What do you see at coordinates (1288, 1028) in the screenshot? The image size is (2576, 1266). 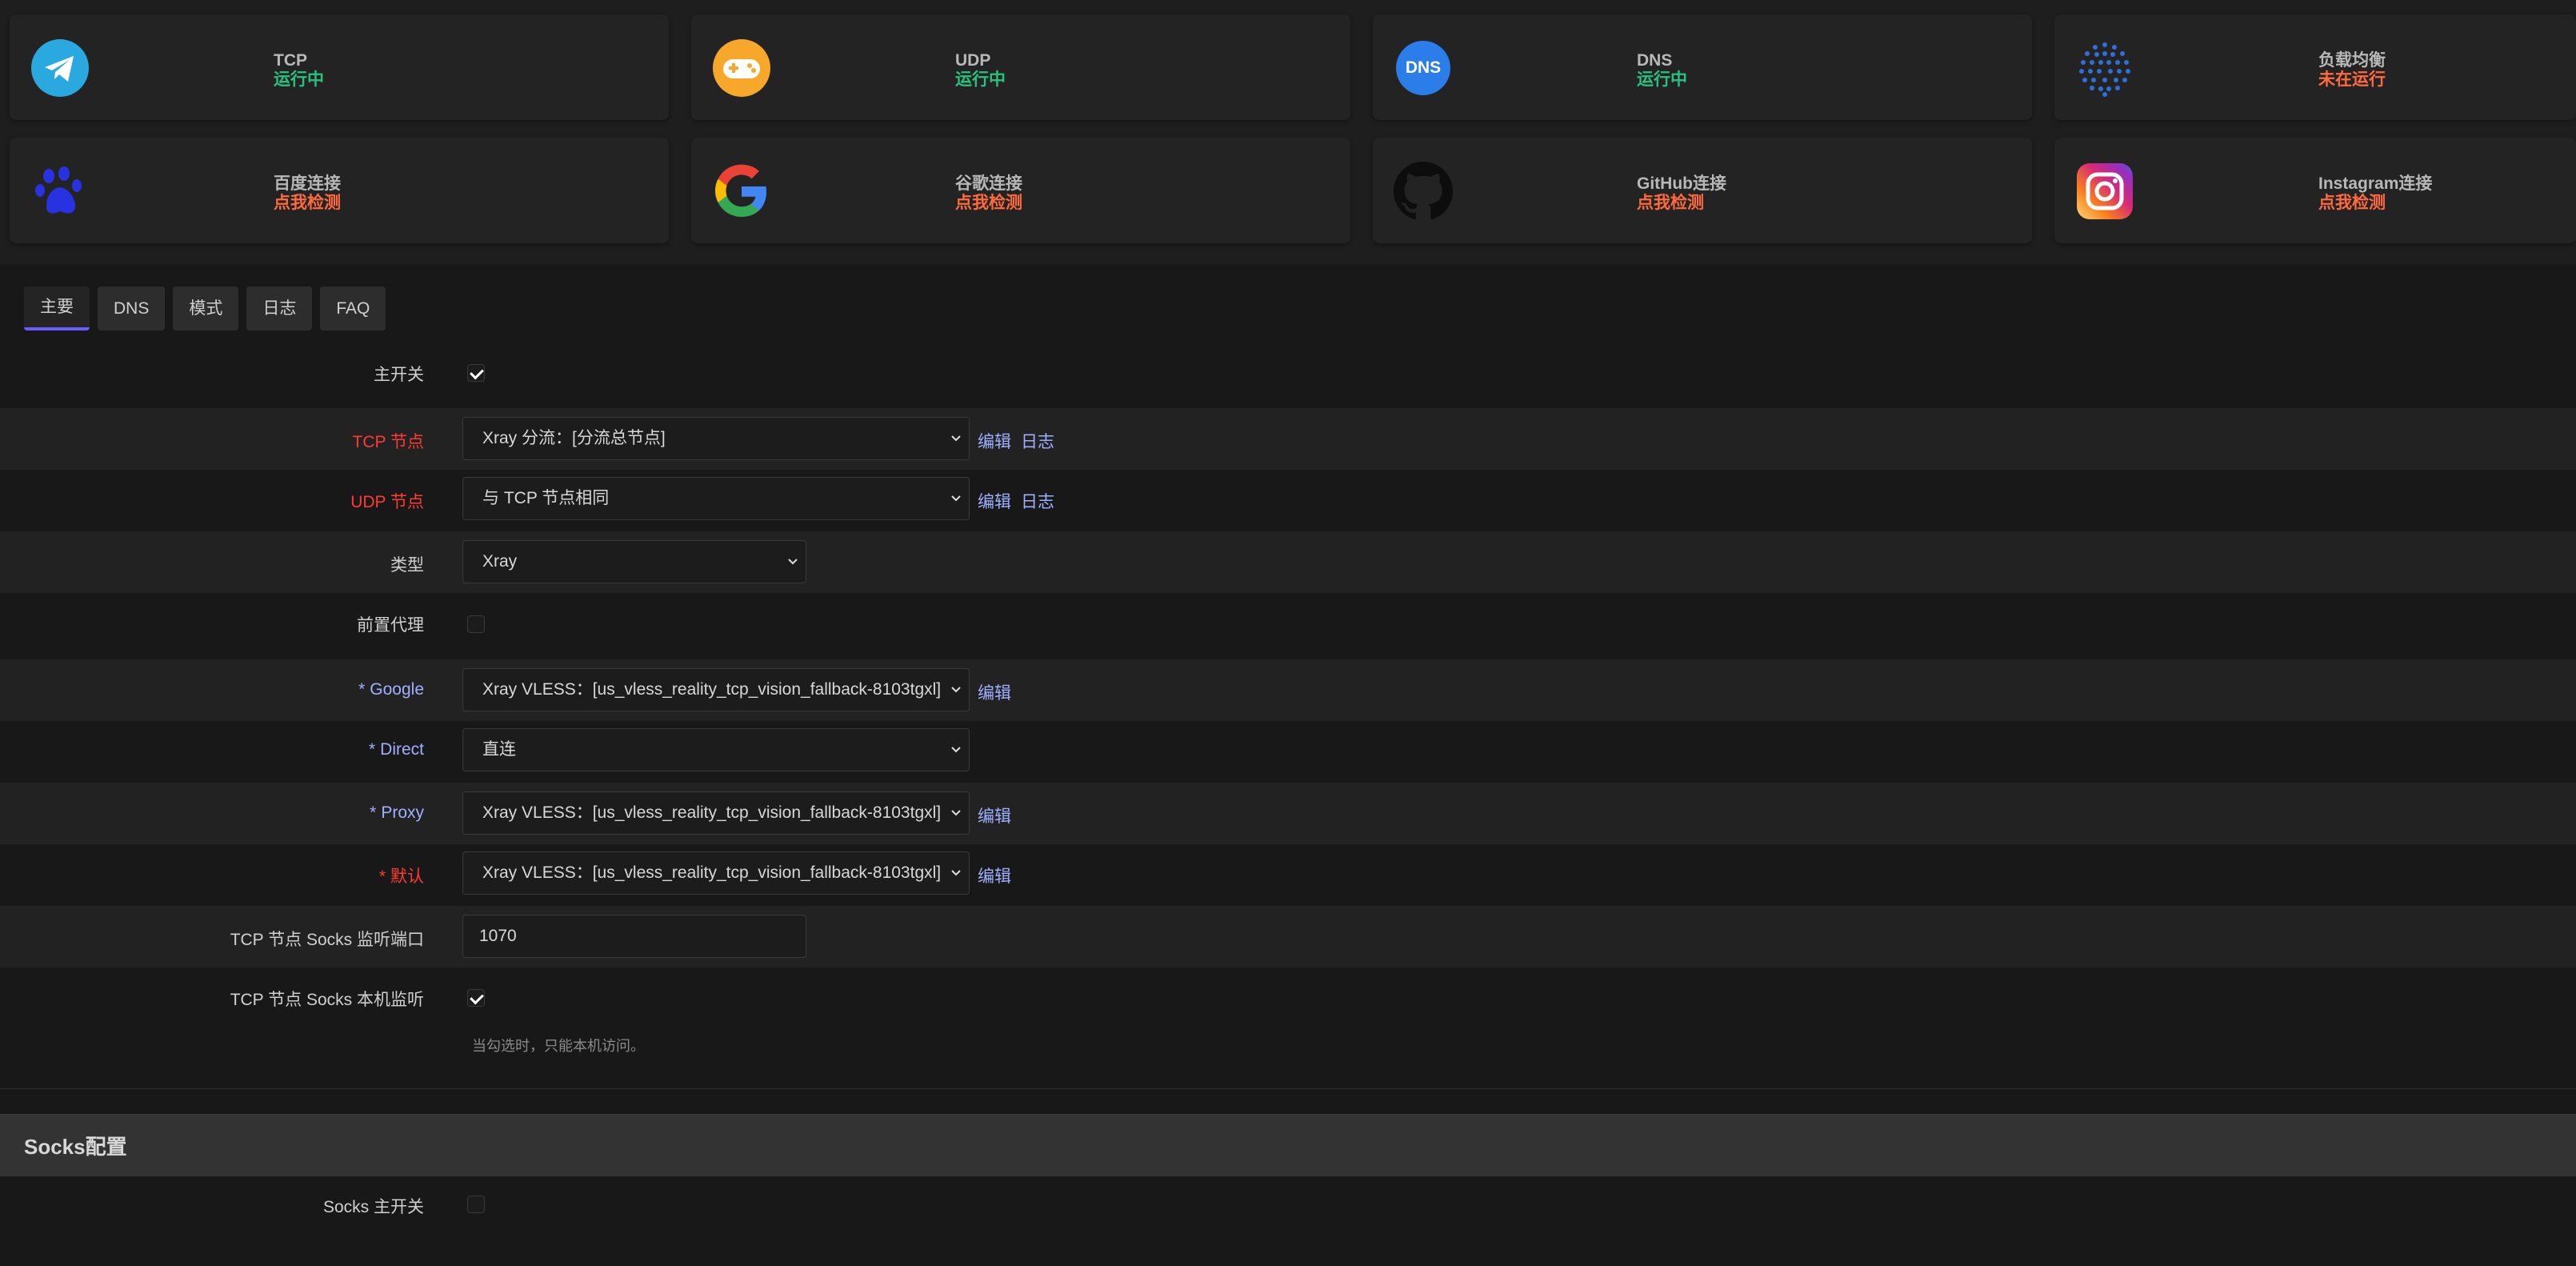 I see `row-socks-local: TCP 节点 Socks 本机监听 当勾选时，只能本机访问。` at bounding box center [1288, 1028].